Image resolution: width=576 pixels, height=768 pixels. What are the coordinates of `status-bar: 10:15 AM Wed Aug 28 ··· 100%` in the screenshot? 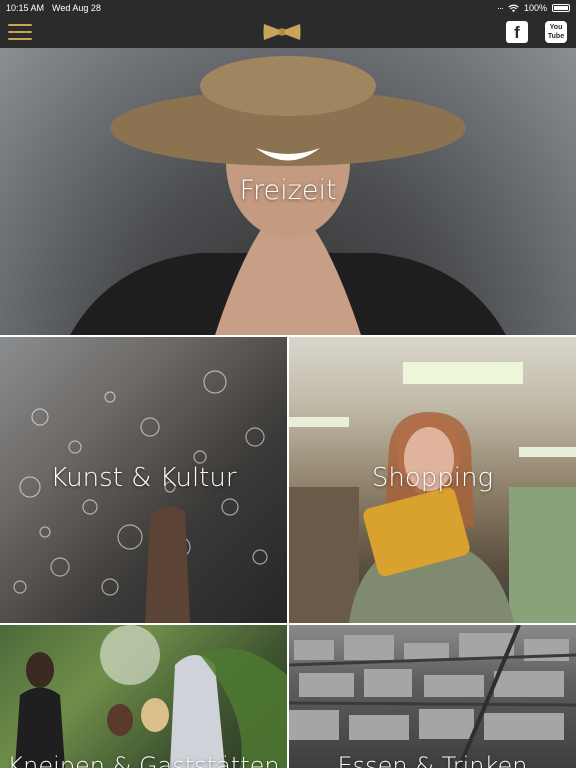 It's located at (288, 8).